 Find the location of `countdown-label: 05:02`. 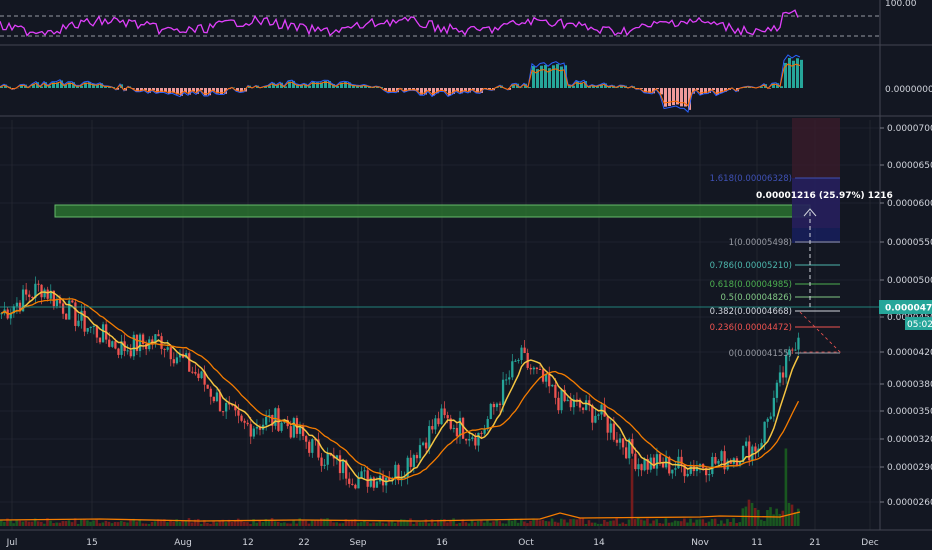

countdown-label: 05:02 is located at coordinates (919, 325).